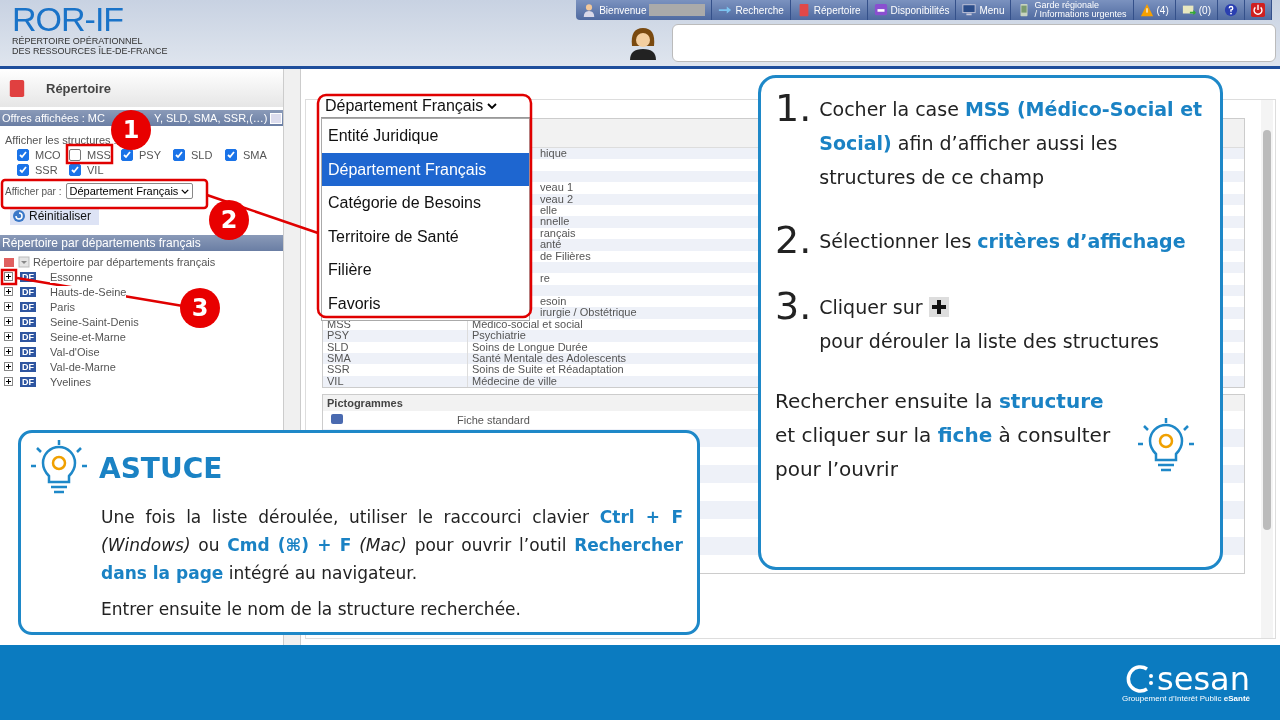 The height and width of the screenshot is (720, 1280). What do you see at coordinates (68, 19) in the screenshot?
I see `logo-title: ROR-IF` at bounding box center [68, 19].